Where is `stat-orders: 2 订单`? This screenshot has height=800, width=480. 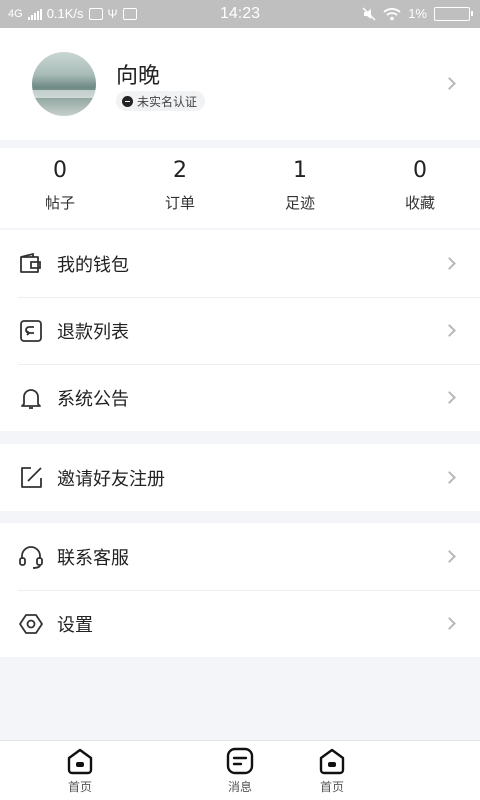
stat-orders: 2 订单 is located at coordinates (180, 185).